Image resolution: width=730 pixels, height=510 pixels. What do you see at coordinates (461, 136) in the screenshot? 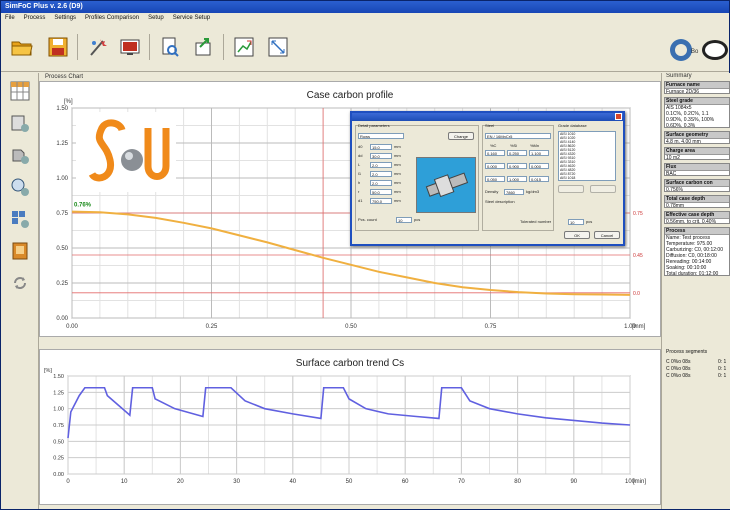
I see `change-button: Change` at bounding box center [461, 136].